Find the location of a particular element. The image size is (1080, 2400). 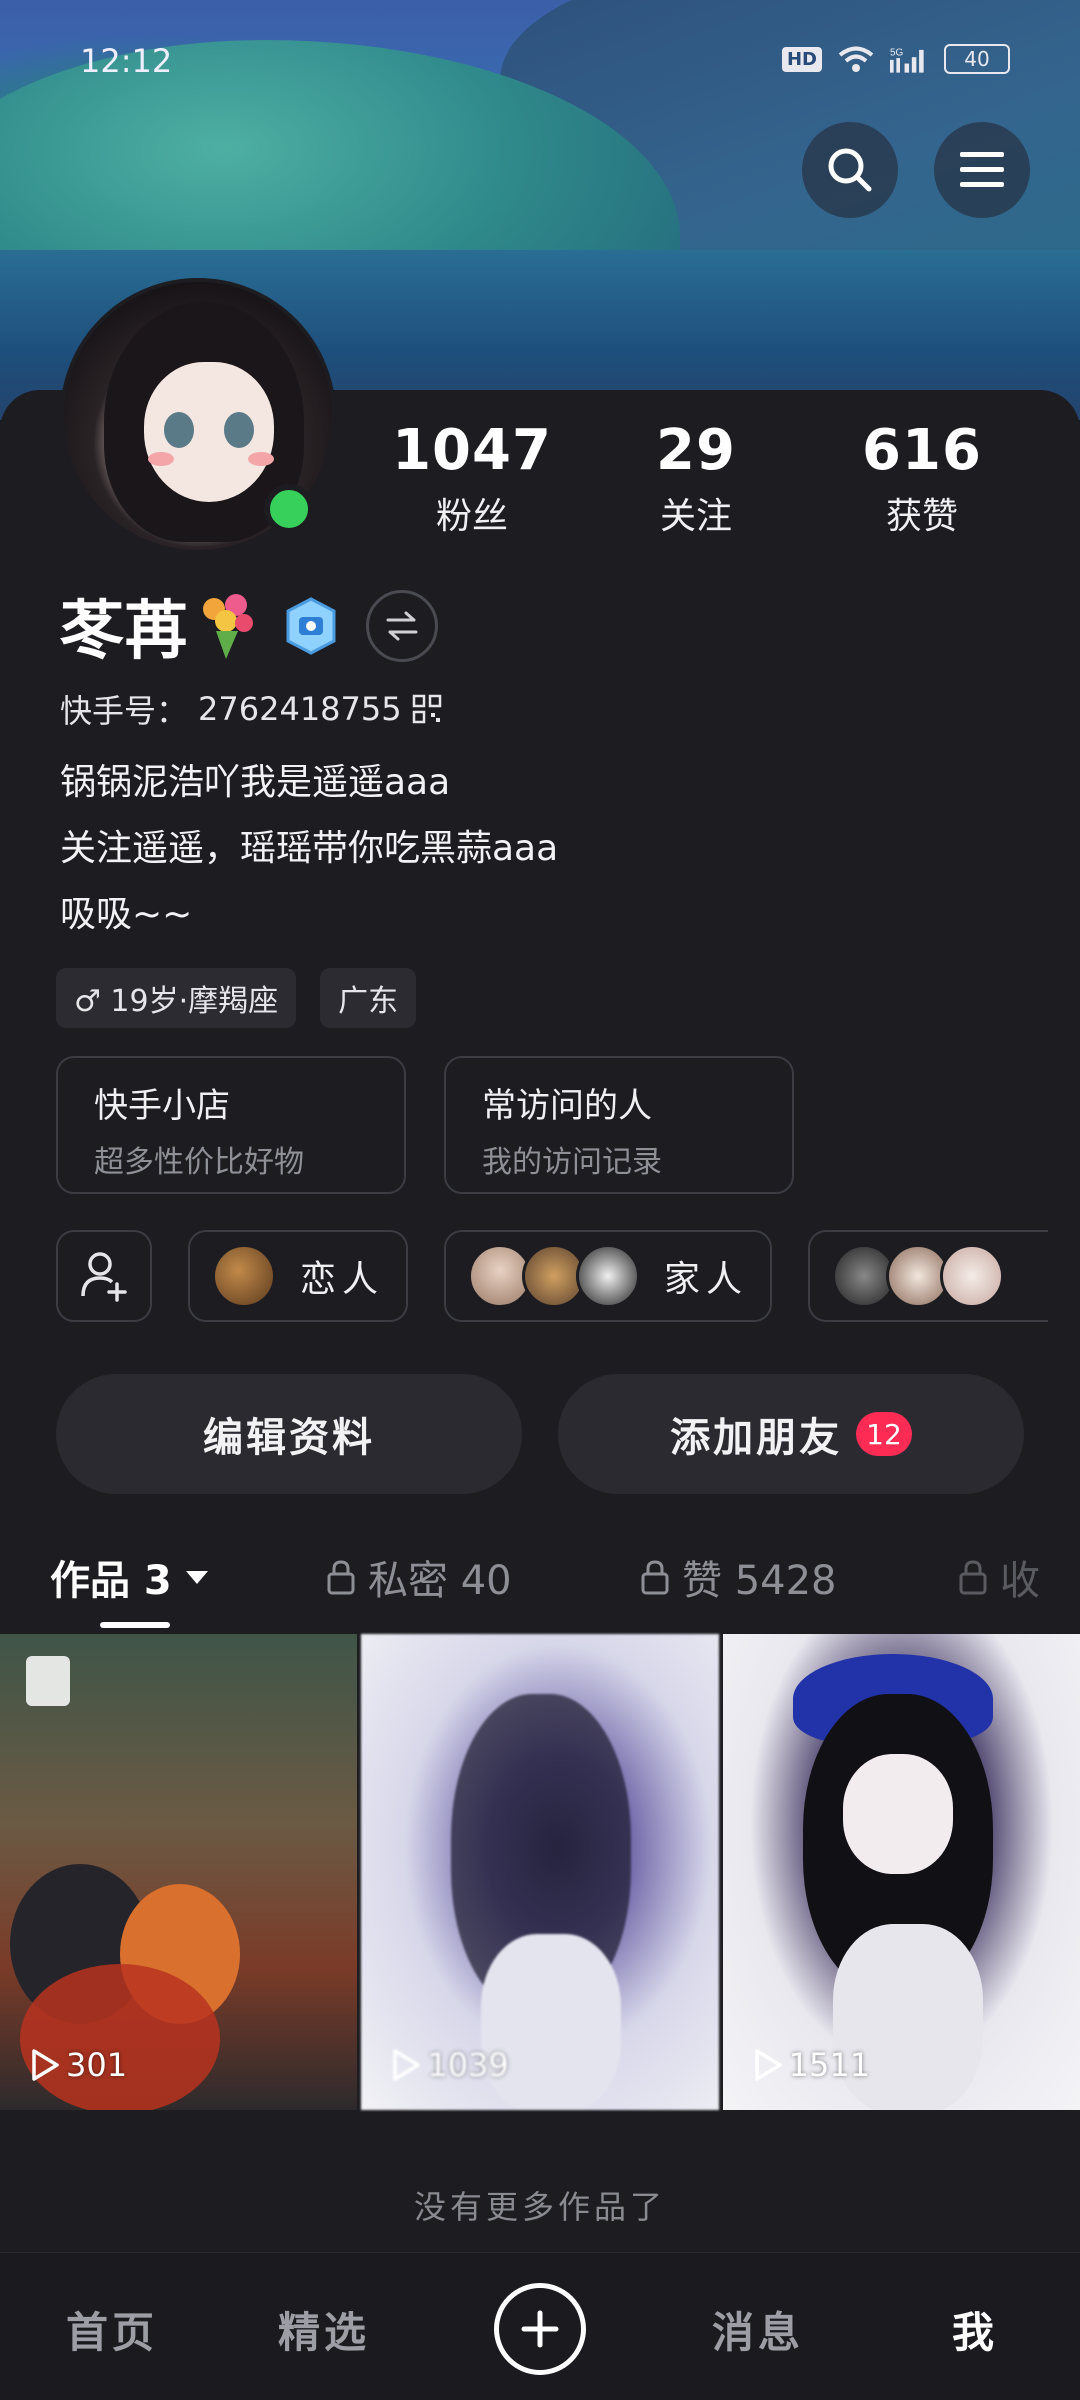

work-item: 301 is located at coordinates (179, 1872).